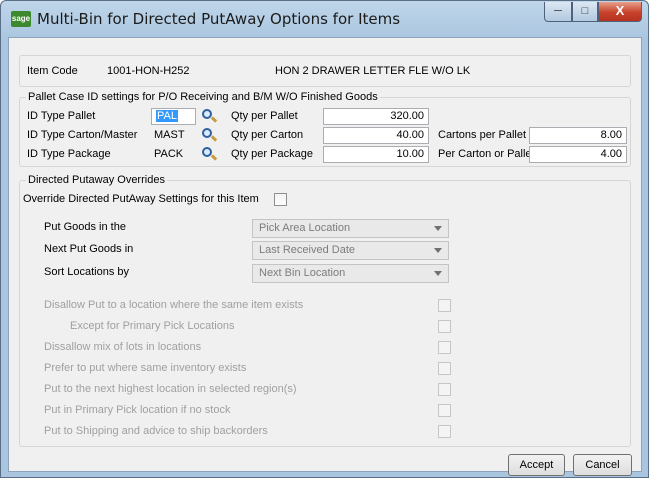 The image size is (649, 478). I want to click on id-type-pallet-field: PAL, so click(173, 116).